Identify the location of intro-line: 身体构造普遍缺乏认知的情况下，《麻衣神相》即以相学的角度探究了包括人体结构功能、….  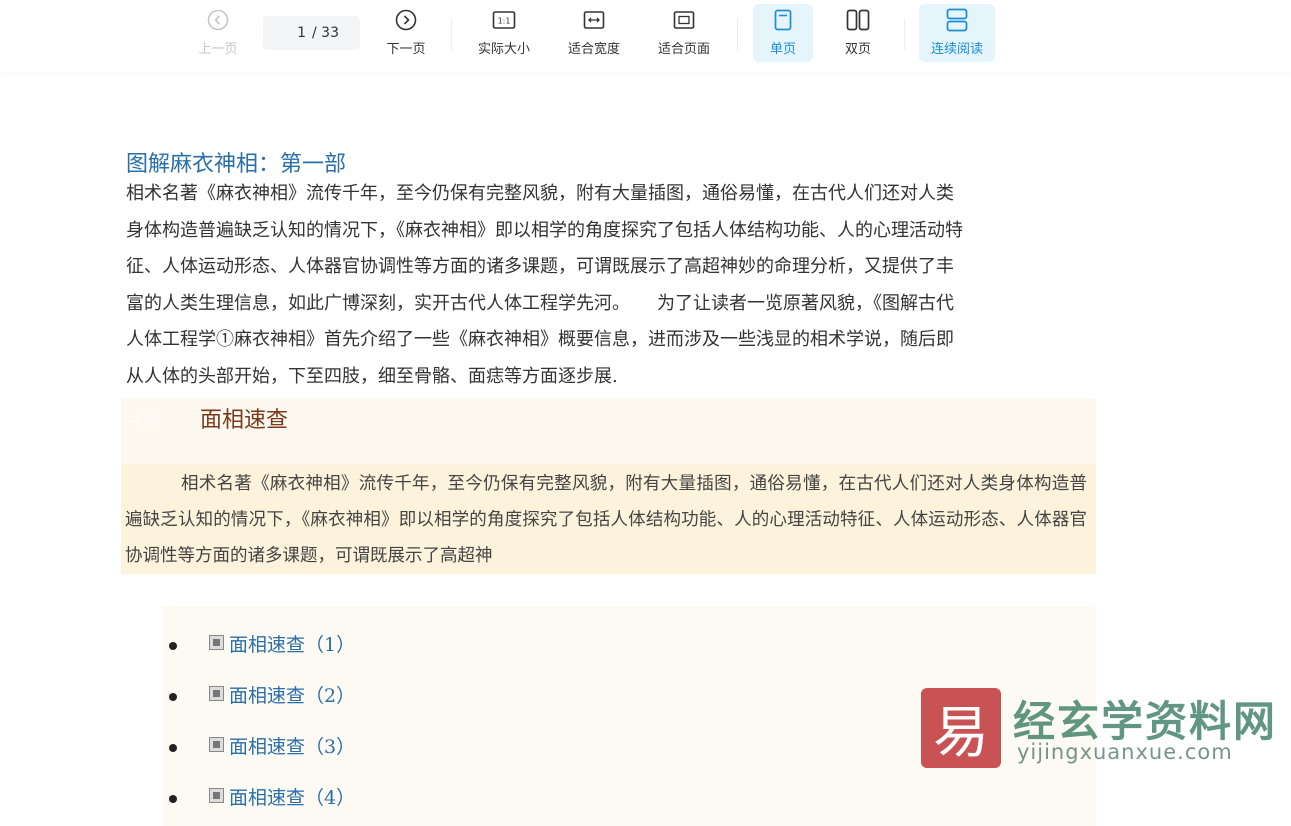
(544, 230).